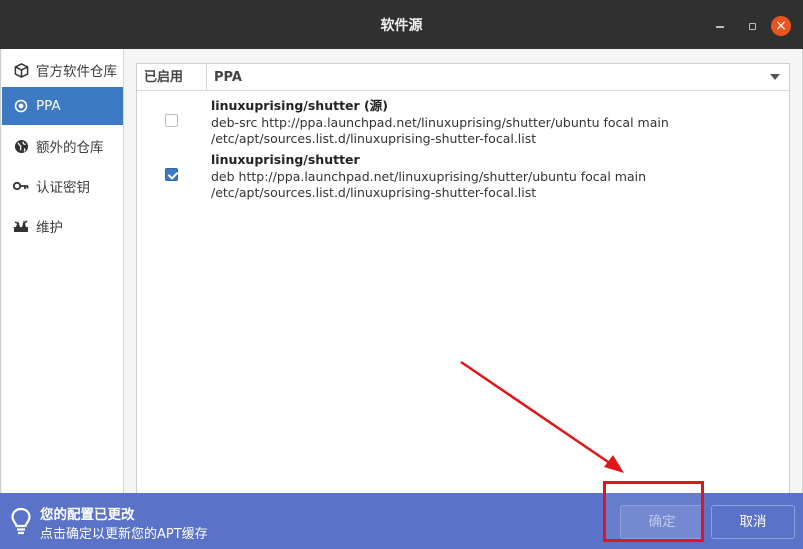  I want to click on ppa-name: linuxuprising/shutter, so click(285, 159).